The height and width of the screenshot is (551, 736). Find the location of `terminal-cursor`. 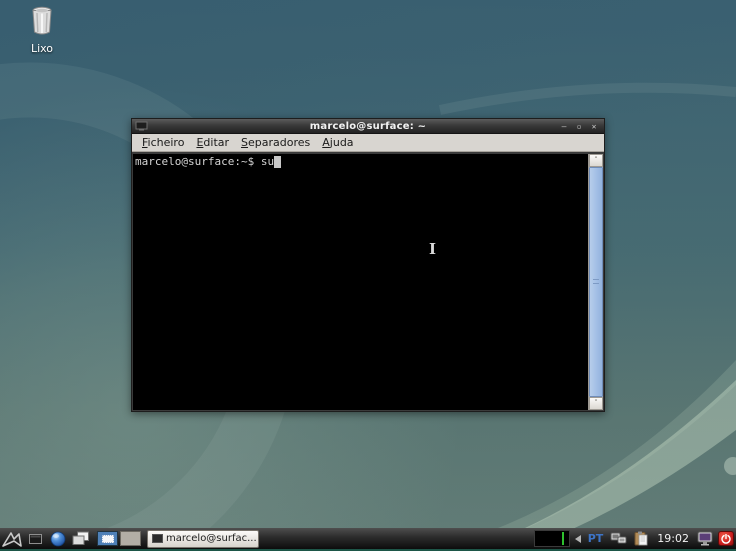

terminal-cursor is located at coordinates (278, 161).